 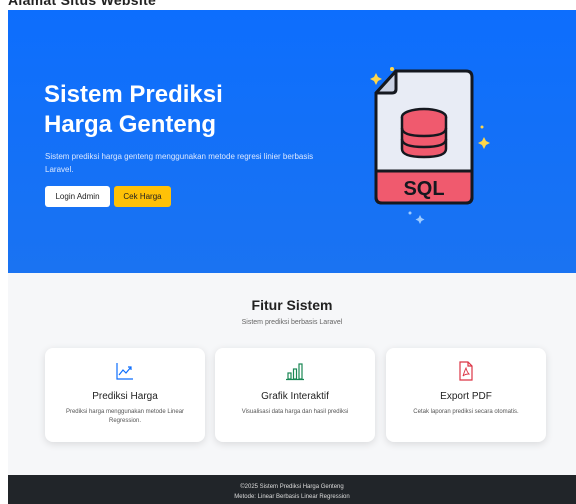 I want to click on feature-card-title: Grafik Interaktif, so click(x=295, y=396).